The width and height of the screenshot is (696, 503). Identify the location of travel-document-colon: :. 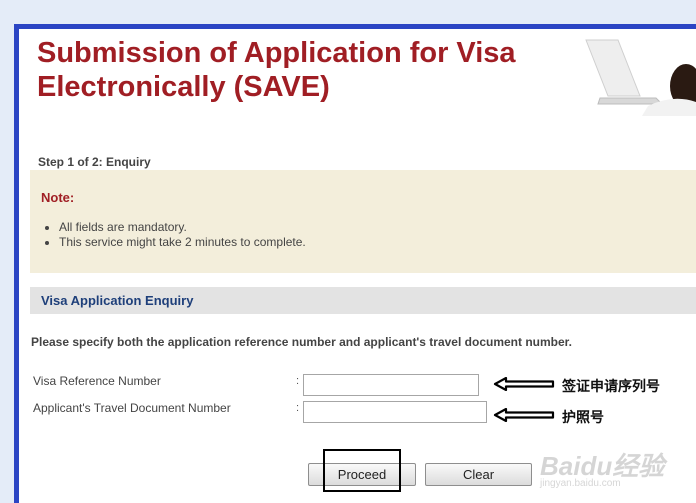
(298, 408).